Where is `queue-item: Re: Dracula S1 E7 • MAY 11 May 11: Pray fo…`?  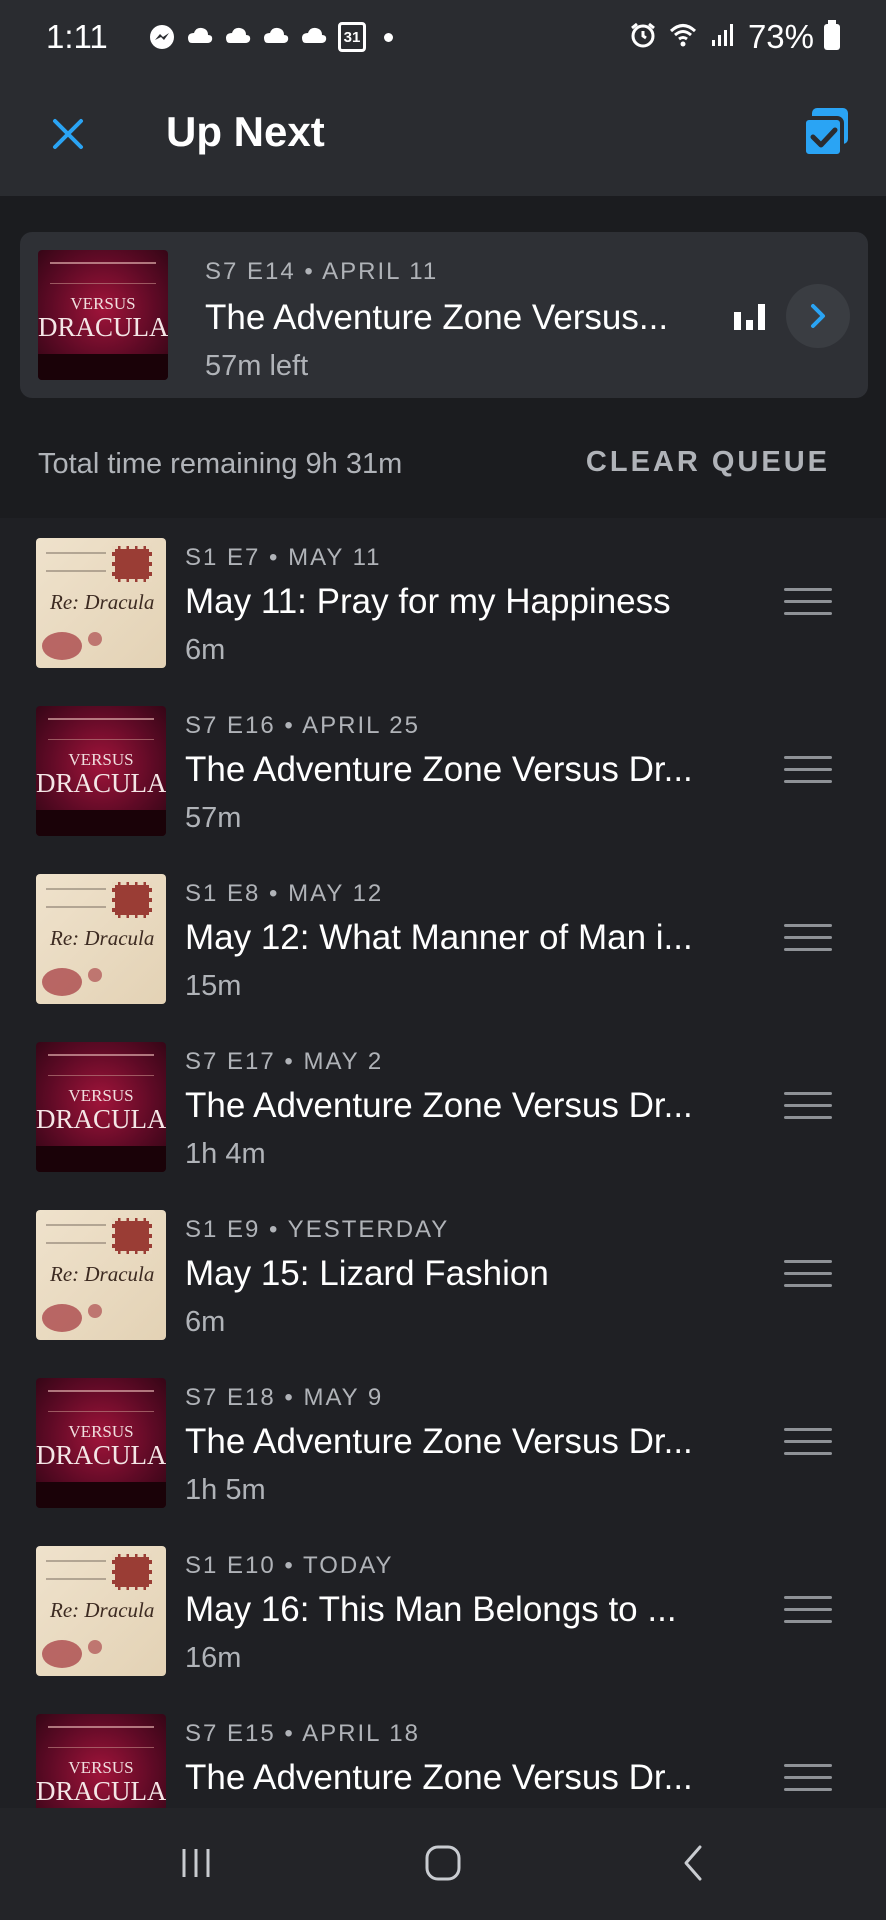
queue-item: Re: Dracula S1 E7 • MAY 11 May 11: Pray fo… is located at coordinates (443, 602).